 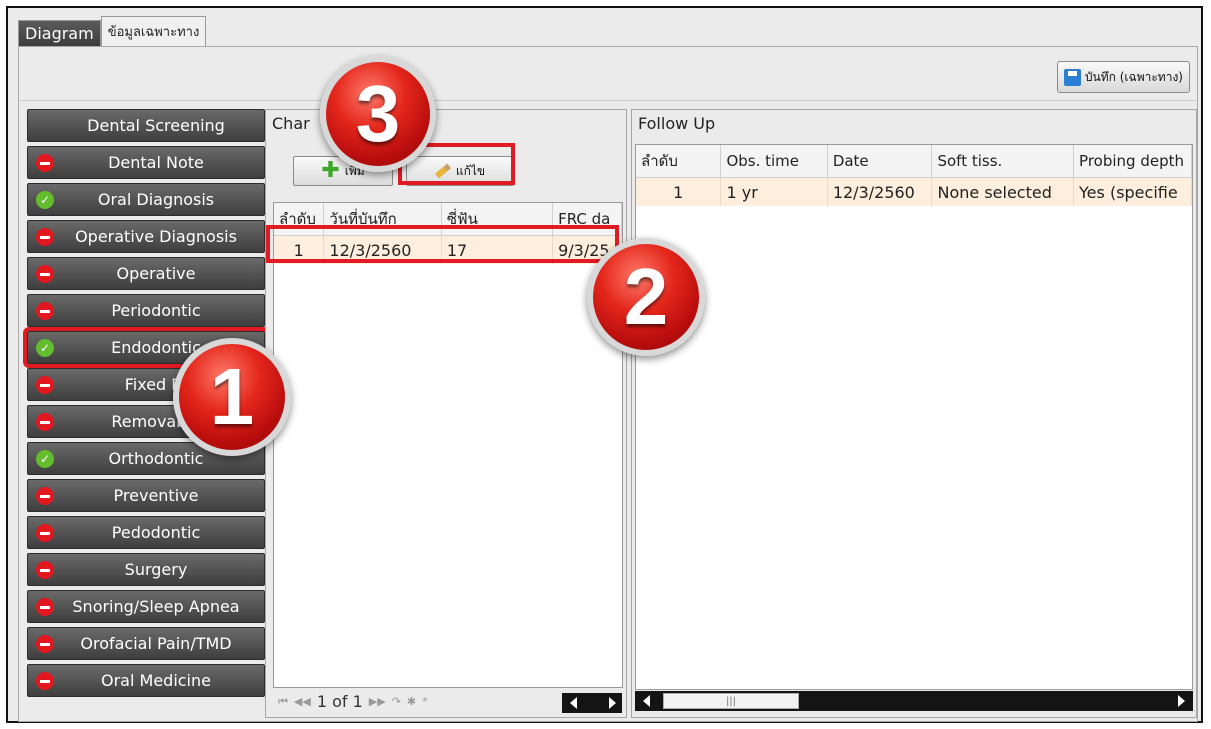 What do you see at coordinates (156, 199) in the screenshot?
I see `sidebar-item-label: Oral Diagnosis` at bounding box center [156, 199].